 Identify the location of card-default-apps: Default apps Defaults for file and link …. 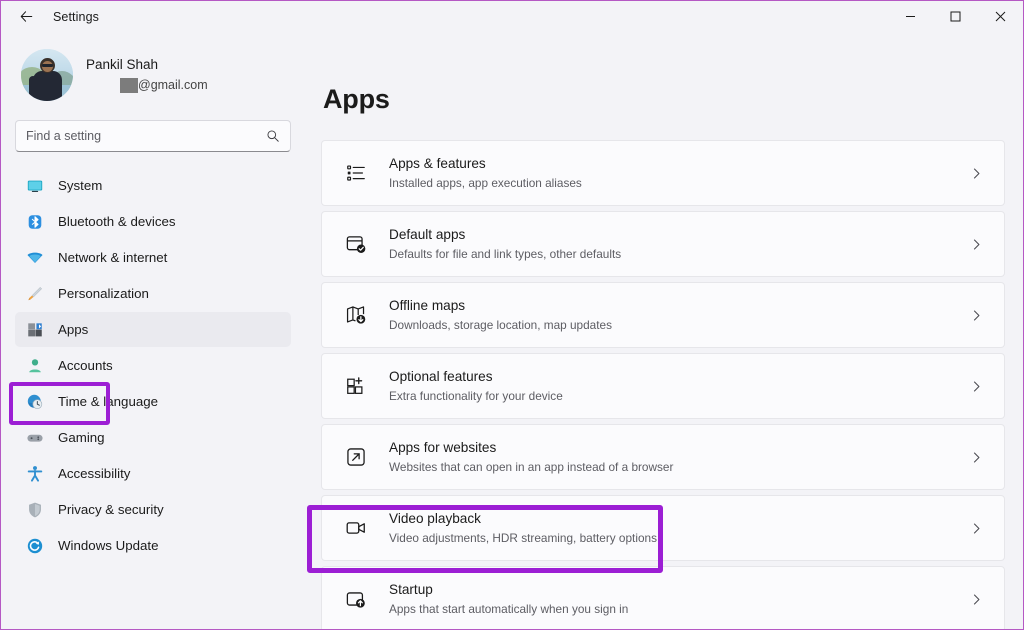
(663, 244).